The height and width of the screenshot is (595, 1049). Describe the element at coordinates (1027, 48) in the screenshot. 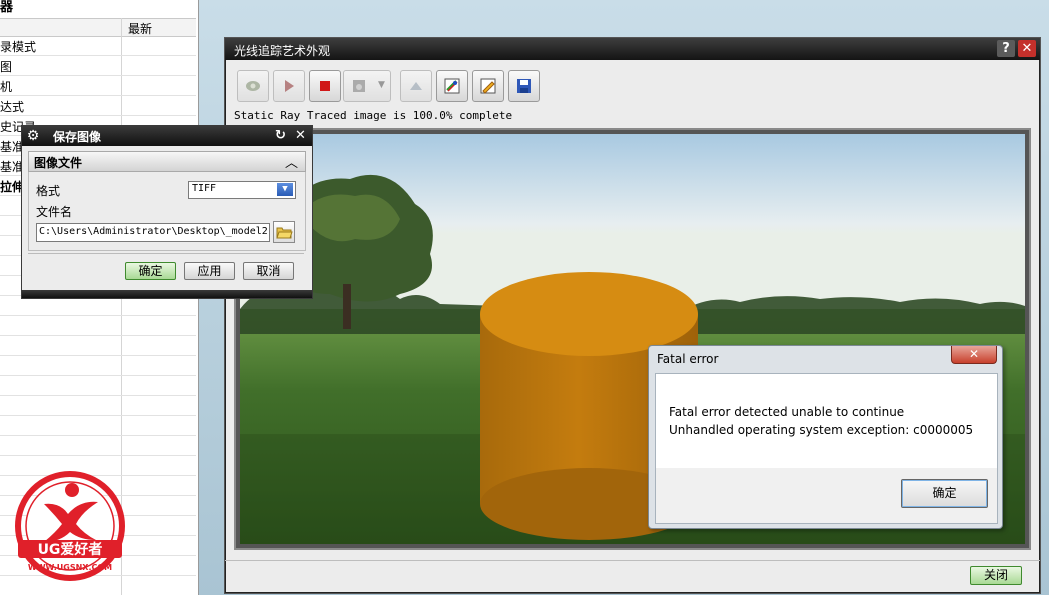

I see `window-close-button: ✕` at that location.